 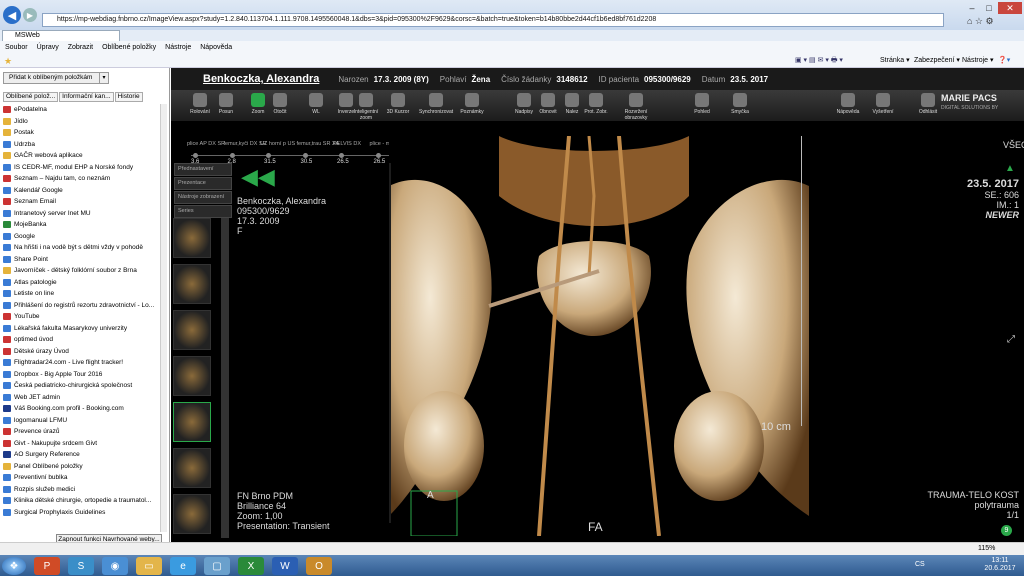 What do you see at coordinates (206, 144) in the screenshot?
I see `timeline-study-label: plice AP DX SR` at bounding box center [206, 144].